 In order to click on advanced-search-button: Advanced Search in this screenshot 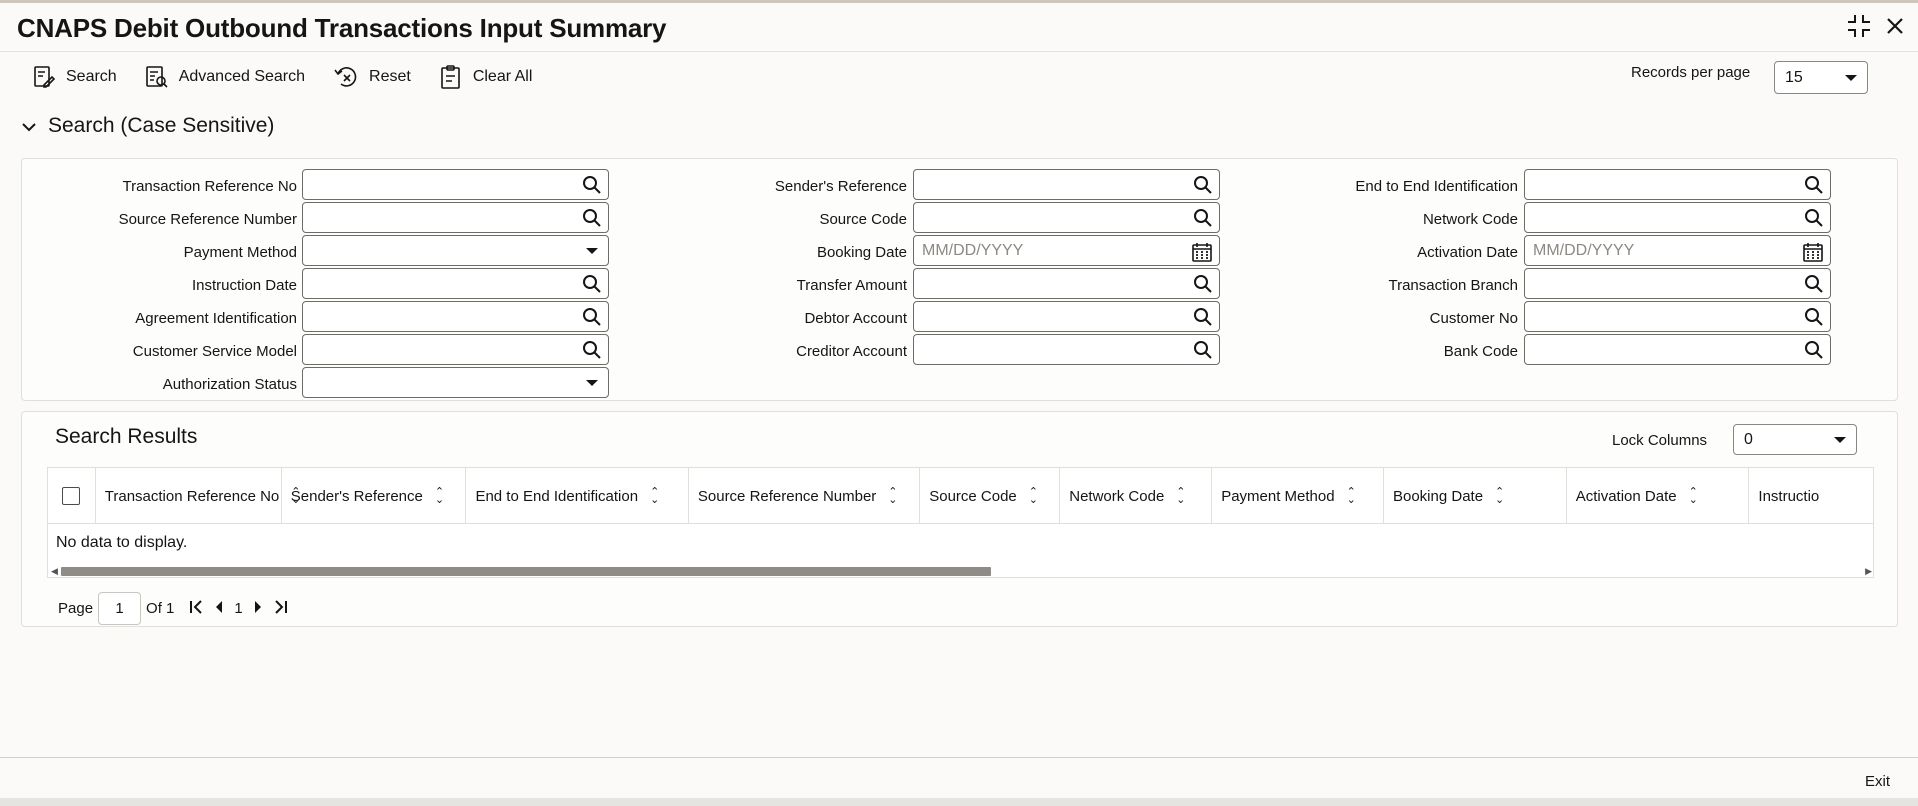, I will do `click(225, 77)`.